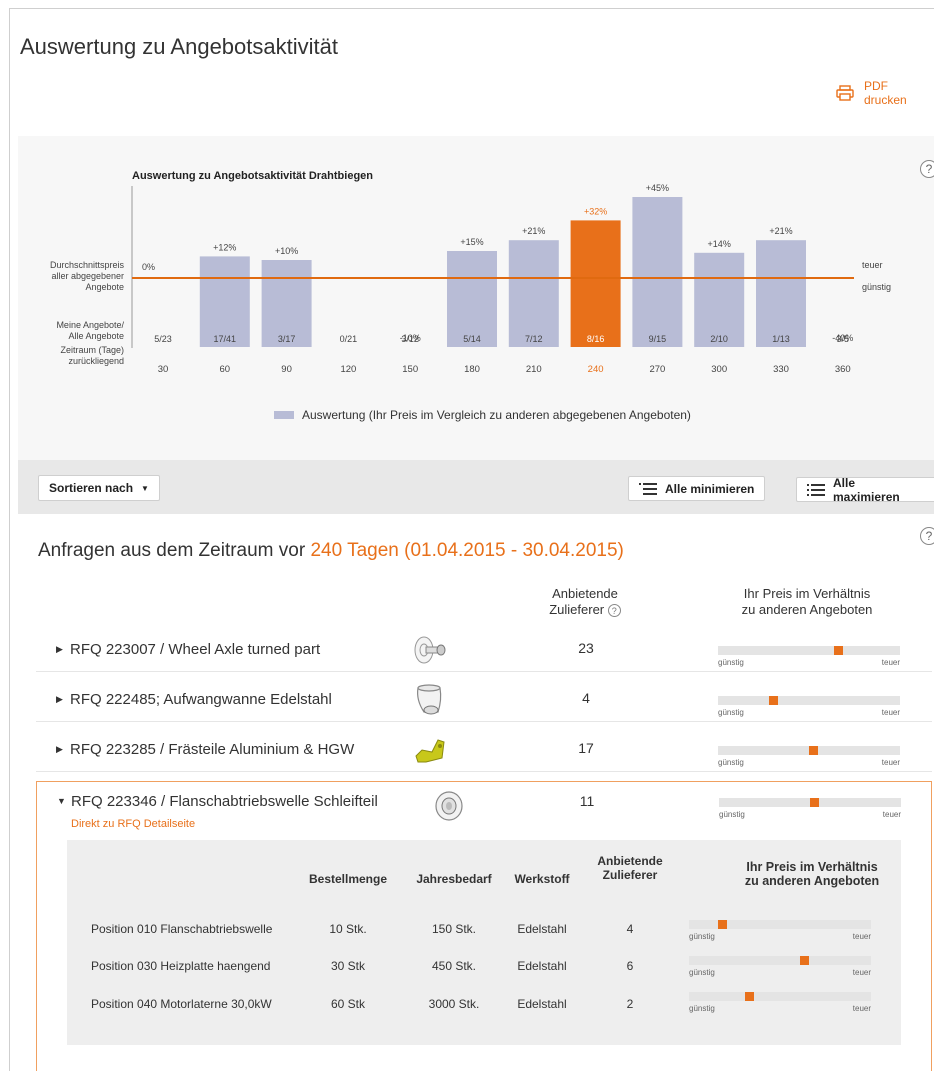 This screenshot has width=934, height=1071. I want to click on position-suppliers: 2, so click(630, 1004).